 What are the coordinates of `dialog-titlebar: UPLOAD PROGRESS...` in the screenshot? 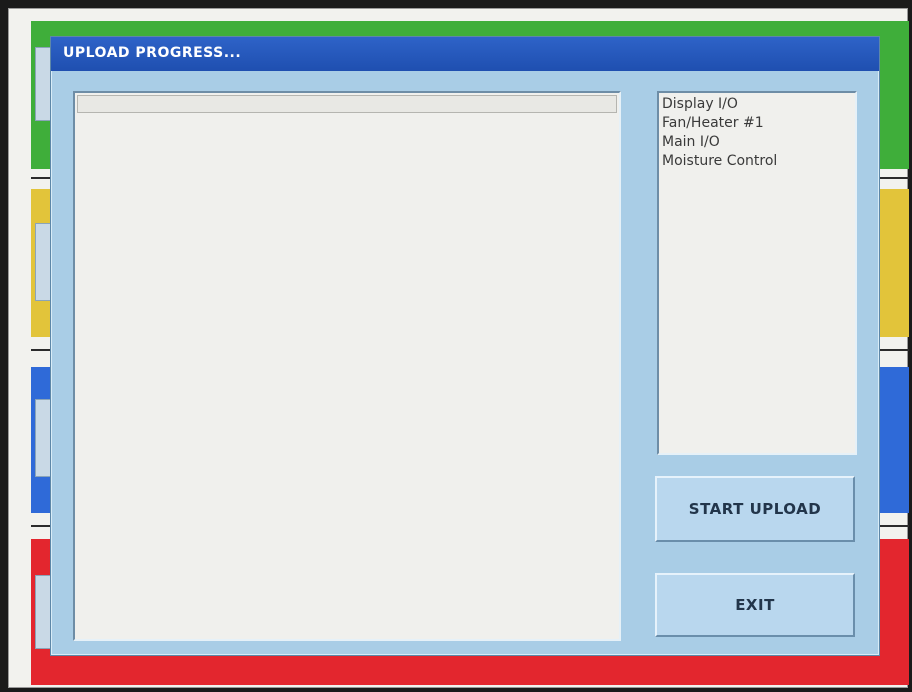 It's located at (465, 54).